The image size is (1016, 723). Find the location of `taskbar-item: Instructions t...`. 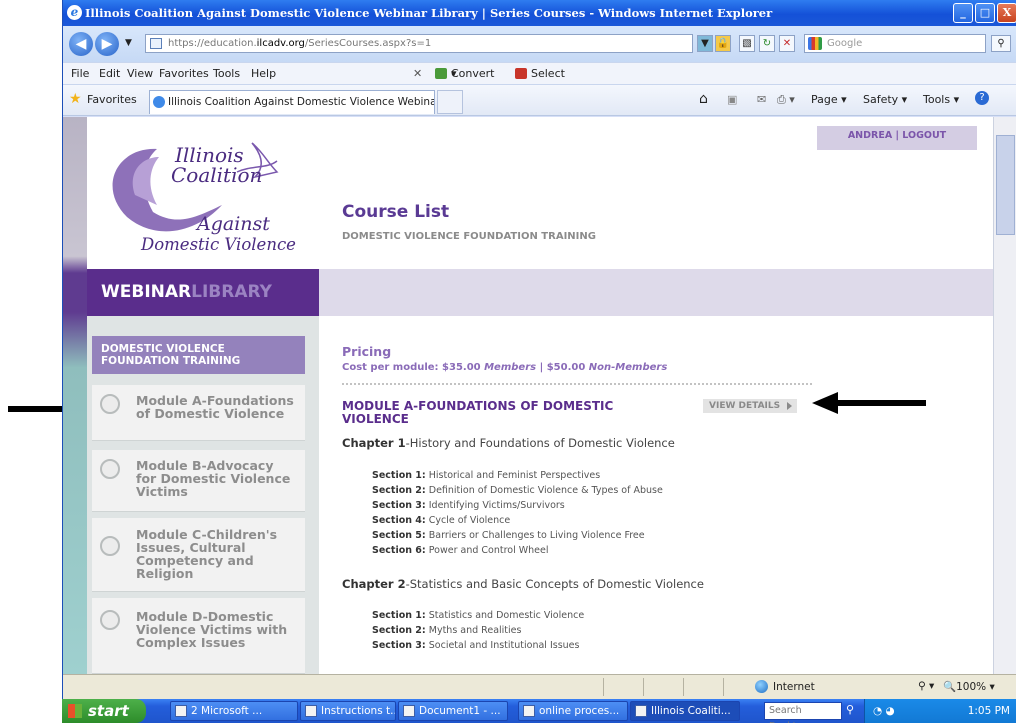

taskbar-item: Instructions t... is located at coordinates (348, 711).